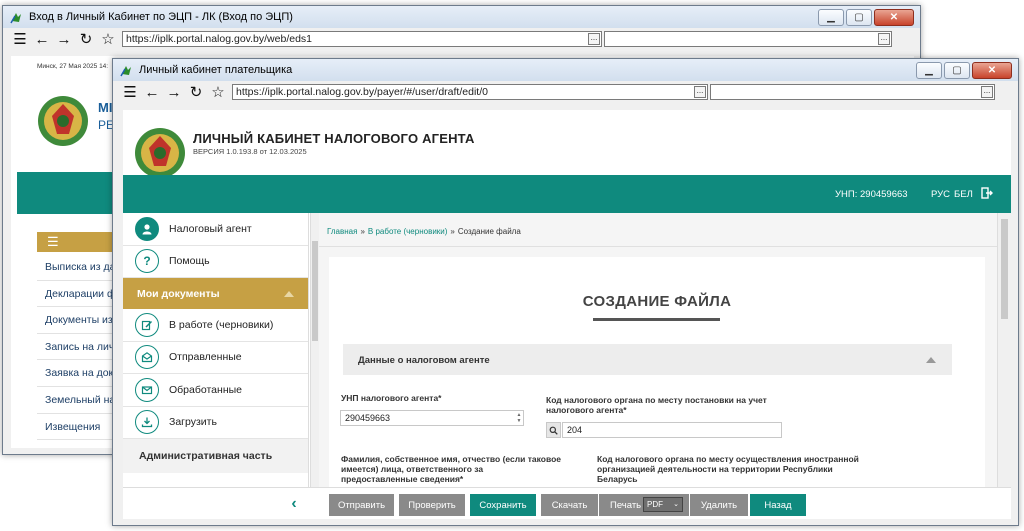  I want to click on back-brand-line1: МІ, so click(105, 107).